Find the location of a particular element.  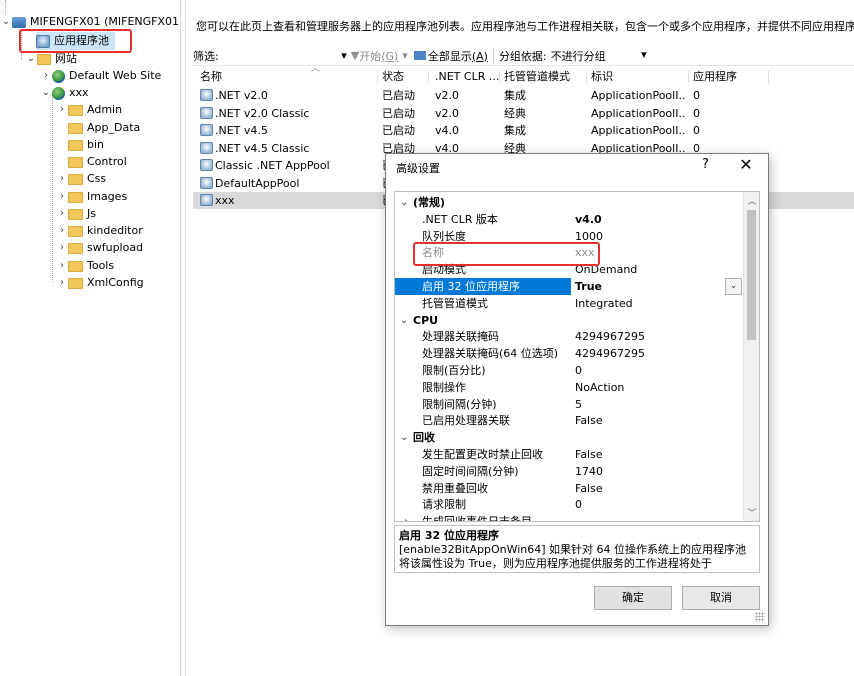

tree-folder-label: kindeditor is located at coordinates (115, 230).